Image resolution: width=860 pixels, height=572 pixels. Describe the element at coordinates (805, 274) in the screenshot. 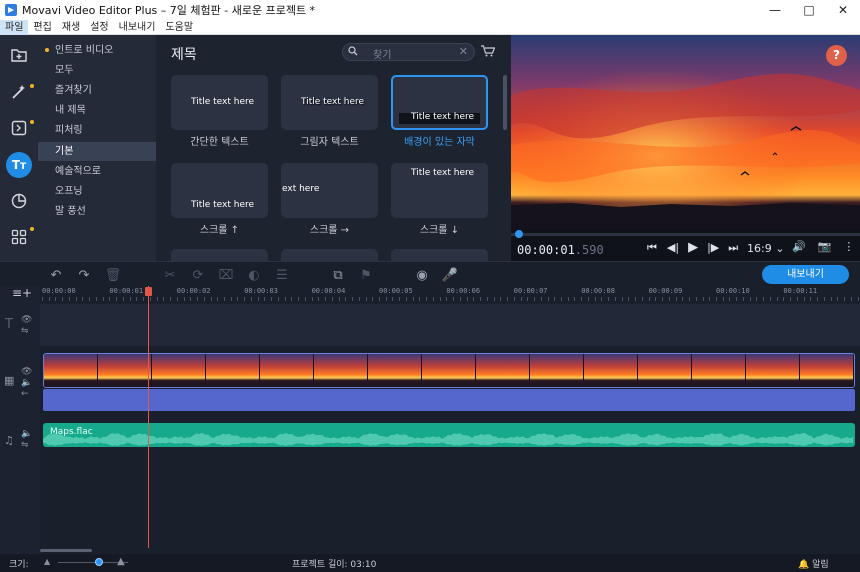

I see `export-button: 내보내기` at that location.